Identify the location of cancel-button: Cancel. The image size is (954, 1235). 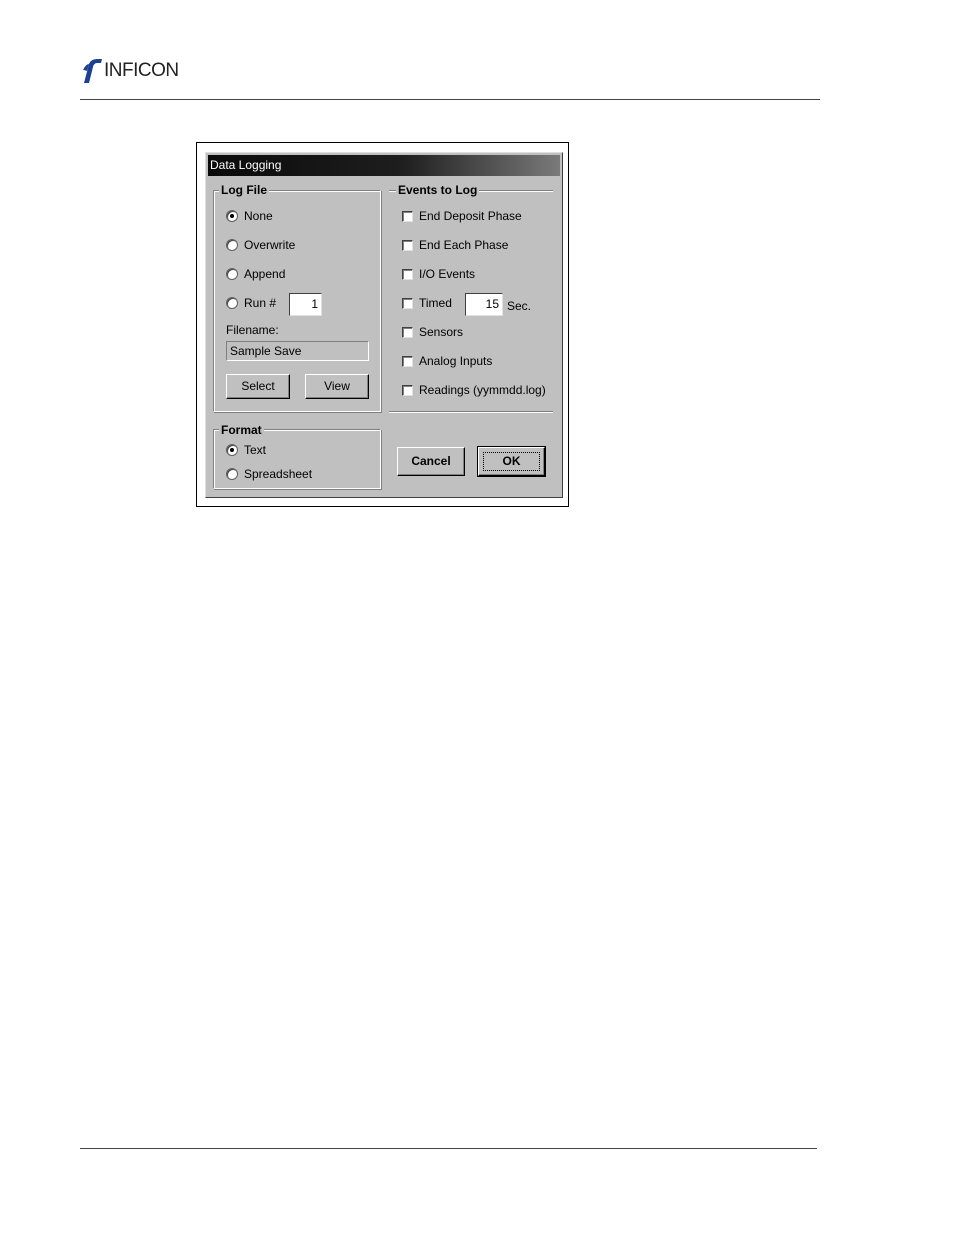
(431, 461).